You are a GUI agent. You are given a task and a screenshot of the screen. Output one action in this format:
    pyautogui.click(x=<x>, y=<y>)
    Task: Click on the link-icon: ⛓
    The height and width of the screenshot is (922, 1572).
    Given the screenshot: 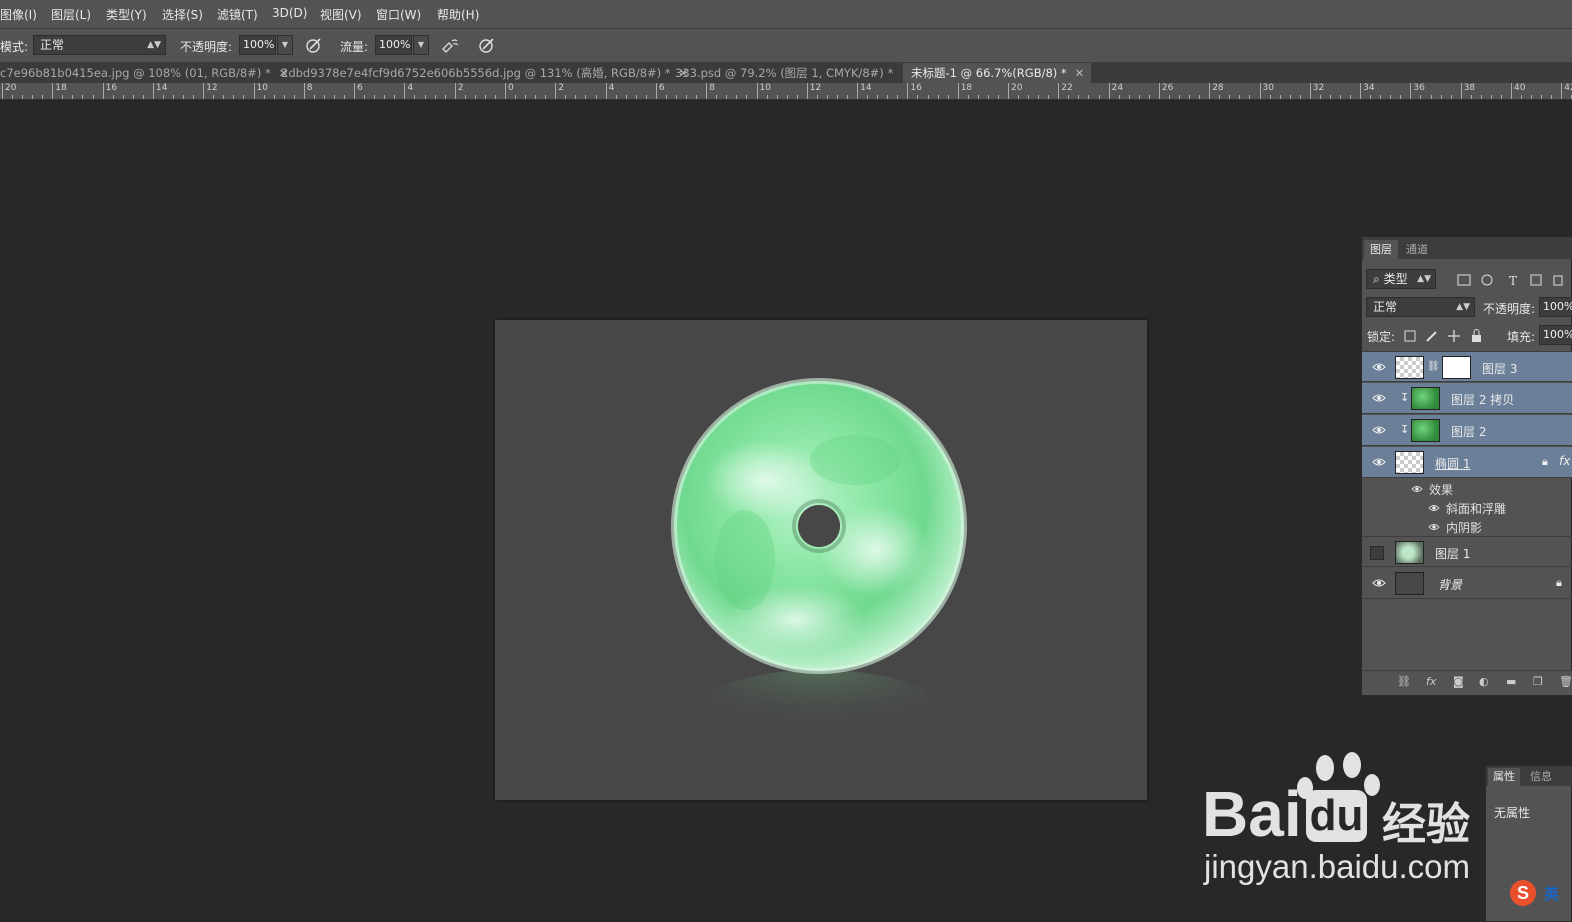 What is the action you would take?
    pyautogui.click(x=1433, y=366)
    